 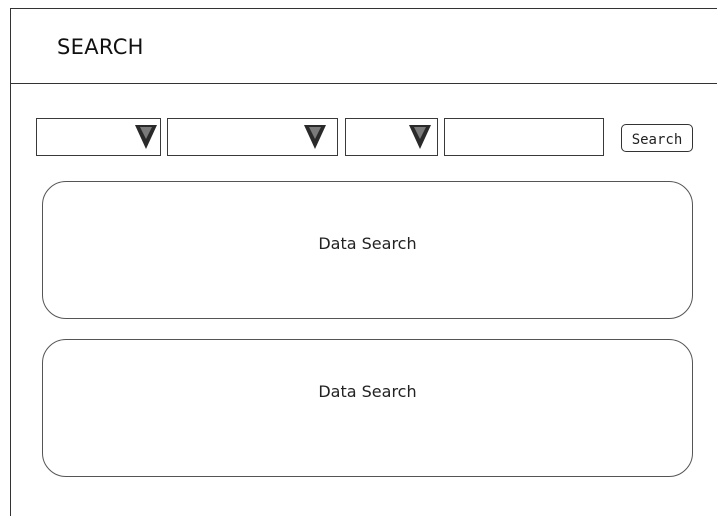 What do you see at coordinates (657, 138) in the screenshot?
I see `search-button: Search` at bounding box center [657, 138].